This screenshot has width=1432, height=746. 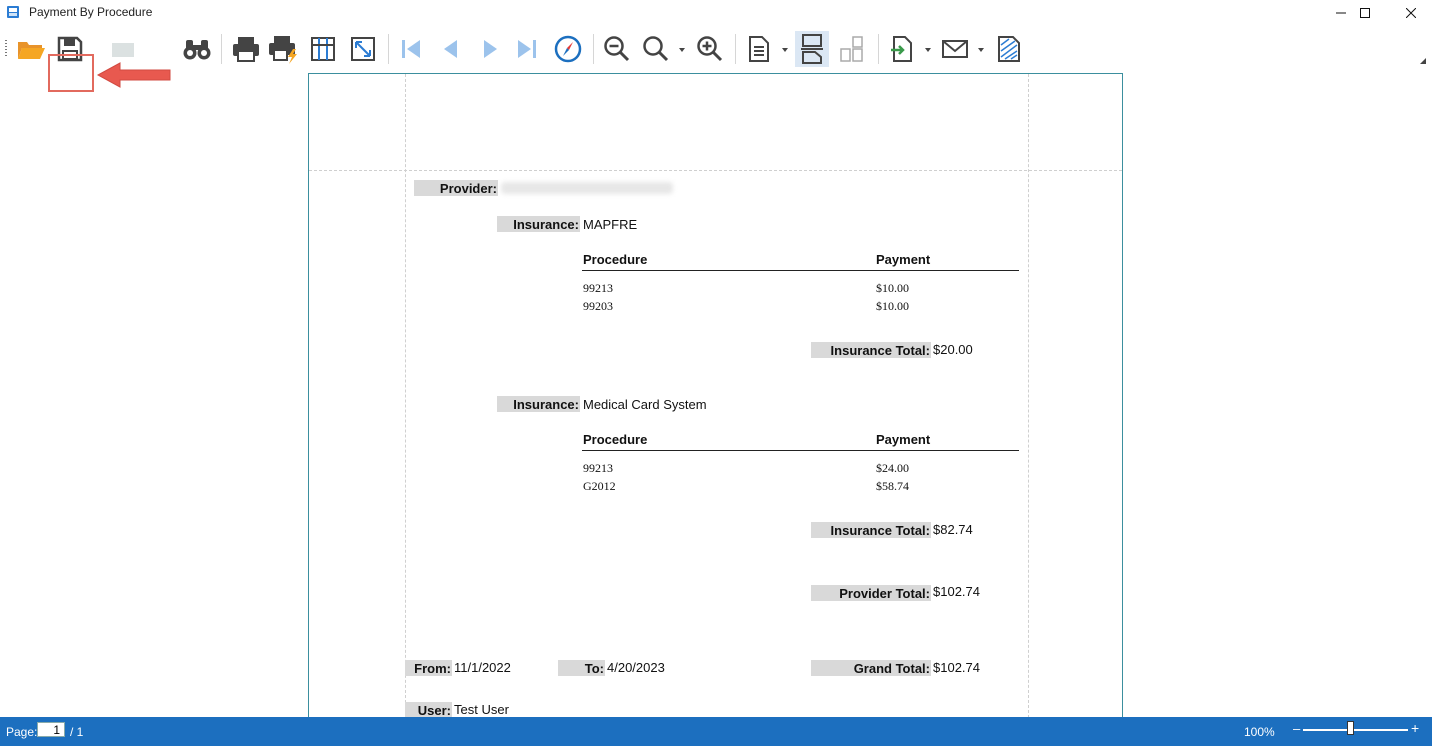 I want to click on from-date: 11/1/2022, so click(x=482, y=667).